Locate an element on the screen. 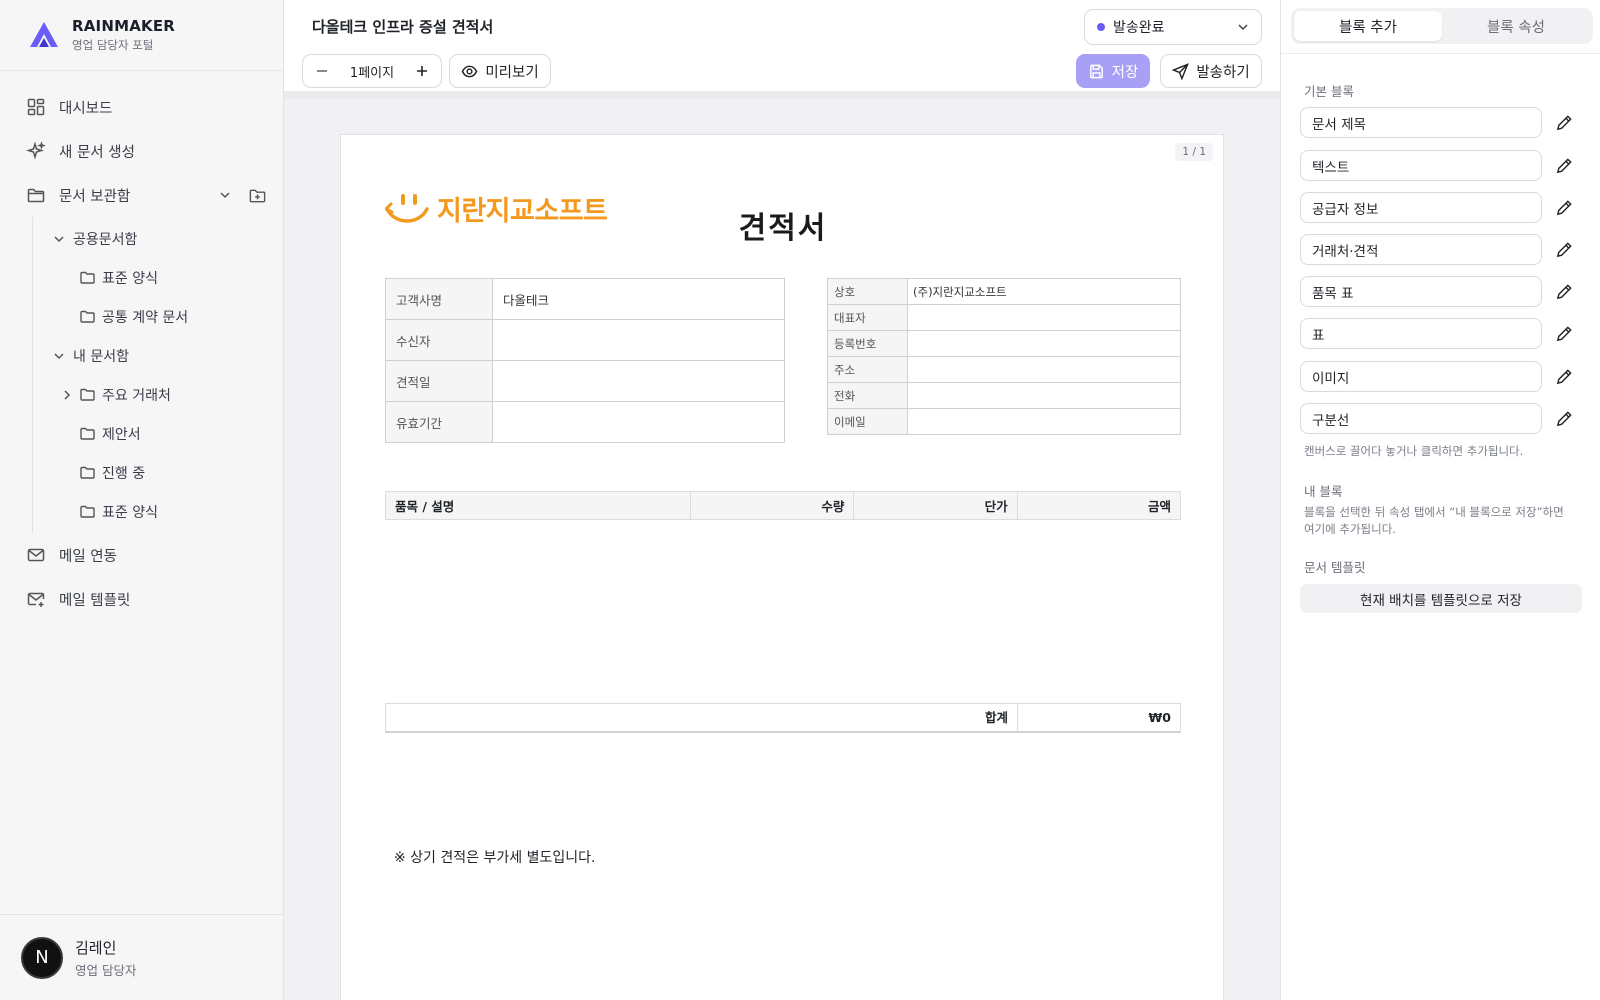 This screenshot has height=1000, width=1600. table-row: 전화 is located at coordinates (1004, 395).